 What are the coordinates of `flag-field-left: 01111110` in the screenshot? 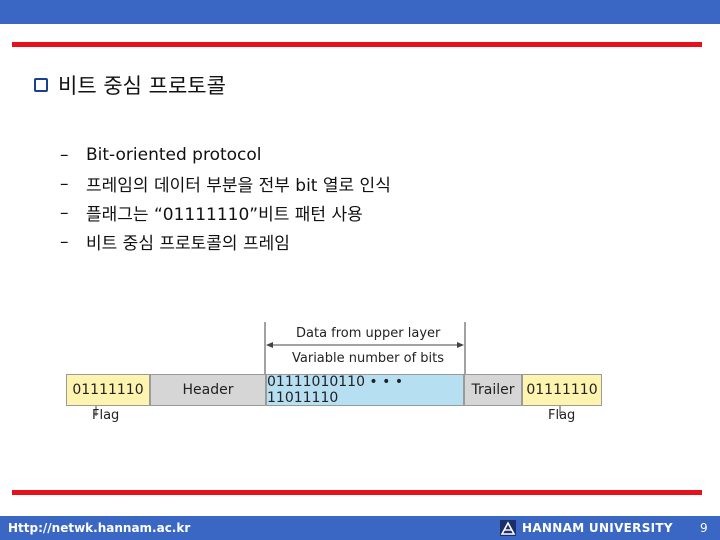 It's located at (108, 390).